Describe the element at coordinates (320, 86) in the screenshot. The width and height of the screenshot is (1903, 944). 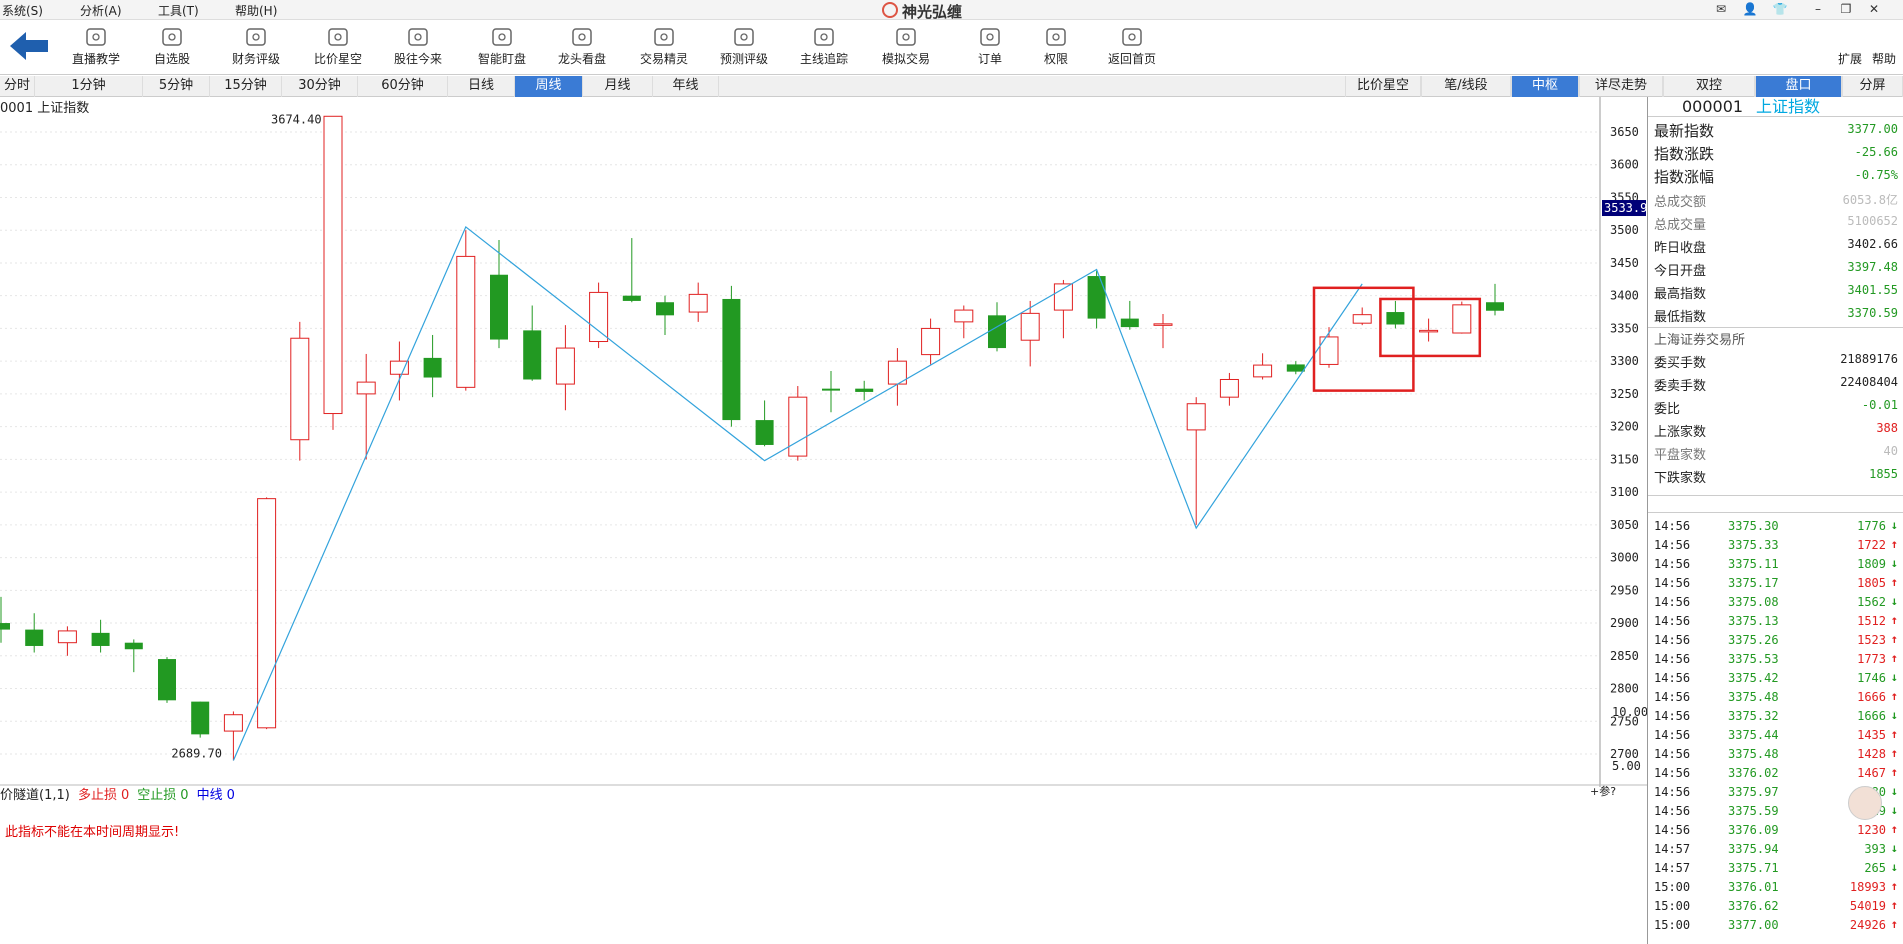
I see `period-tab-4: 30分钟` at that location.